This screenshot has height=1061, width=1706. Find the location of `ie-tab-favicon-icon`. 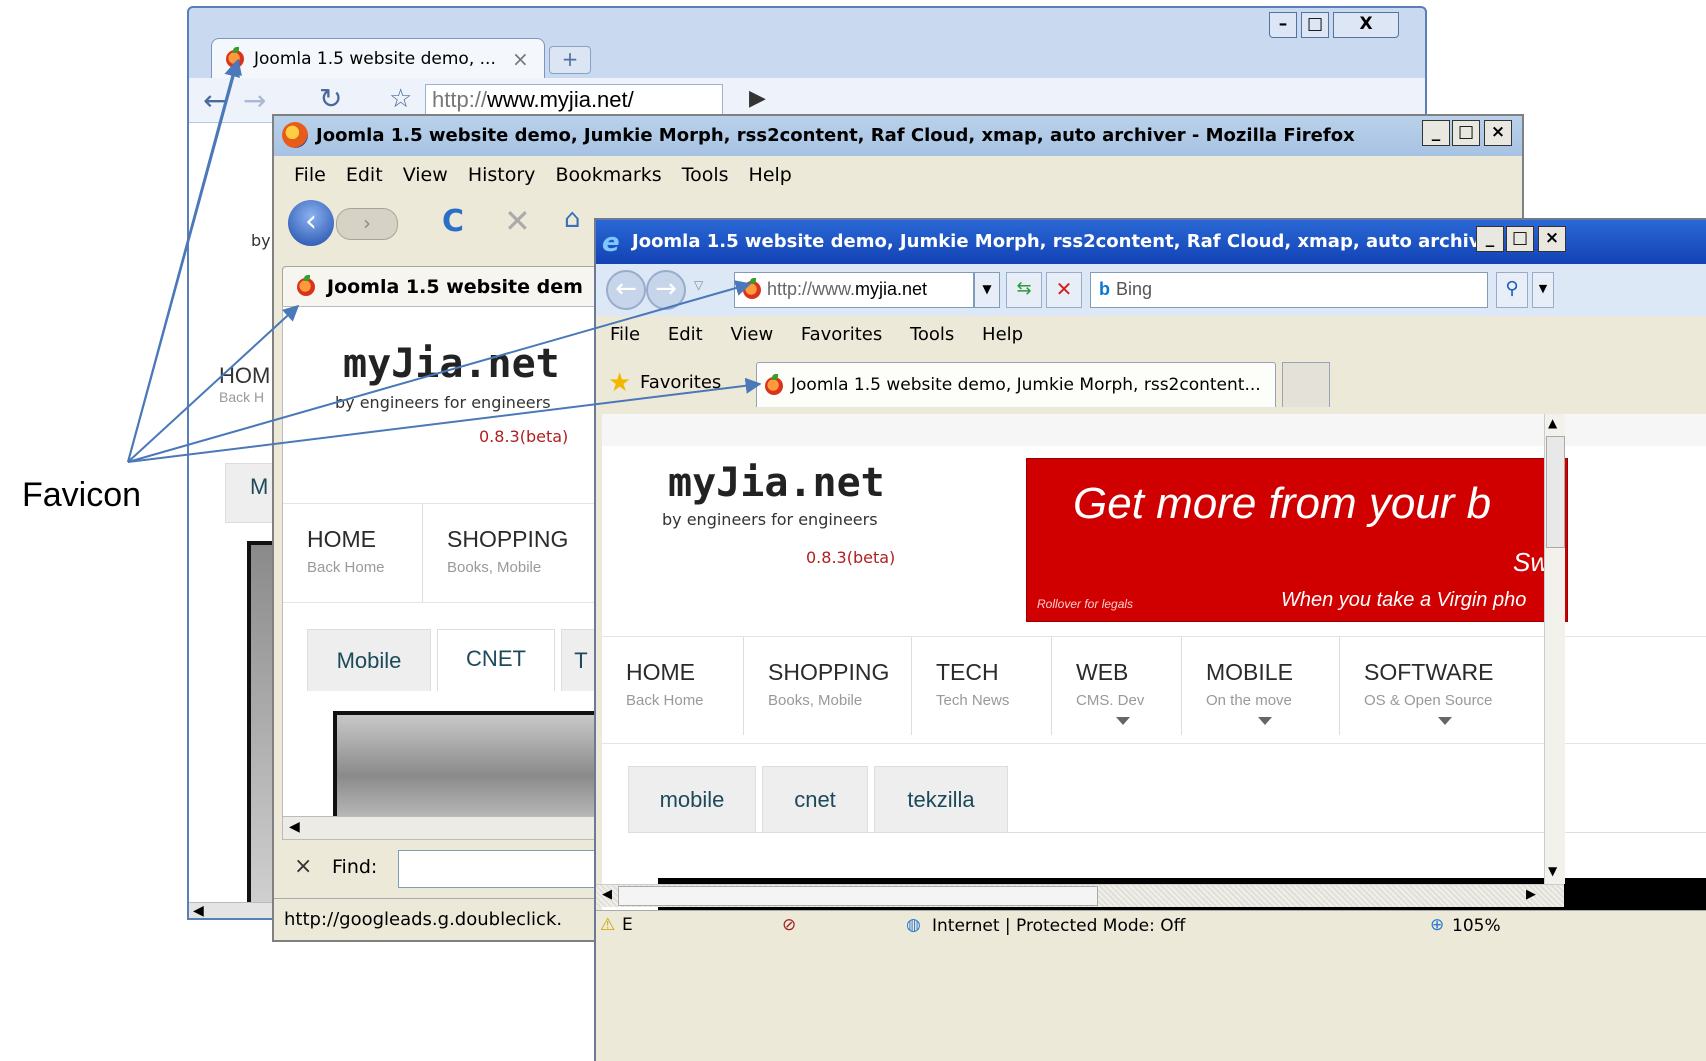

ie-tab-favicon-icon is located at coordinates (774, 384).